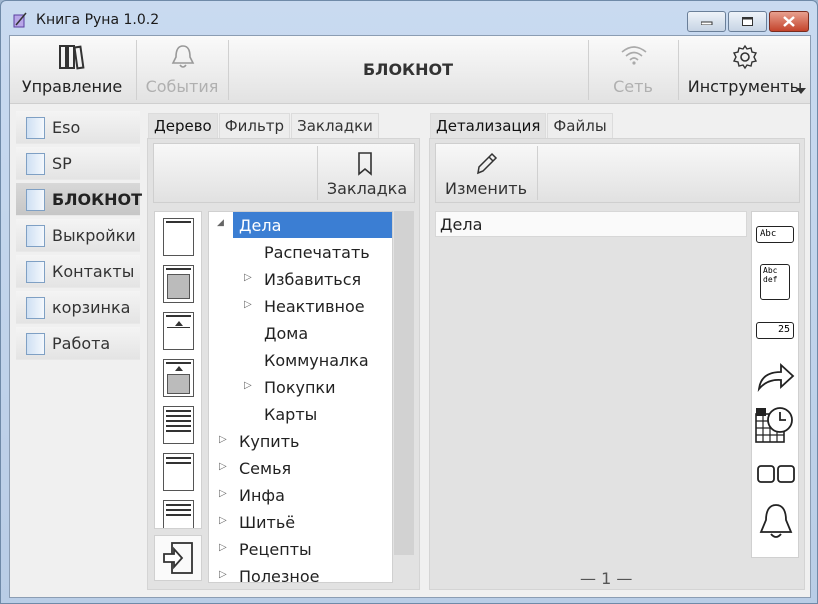  I want to click on tree-node-label: Дома, so click(286, 333).